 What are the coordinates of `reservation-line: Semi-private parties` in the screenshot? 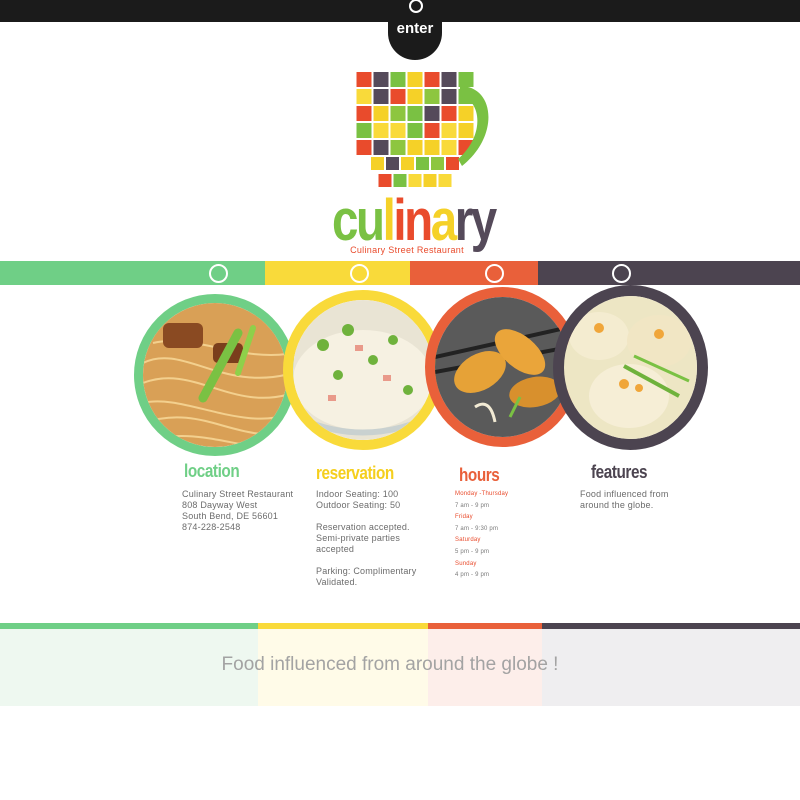 It's located at (358, 538).